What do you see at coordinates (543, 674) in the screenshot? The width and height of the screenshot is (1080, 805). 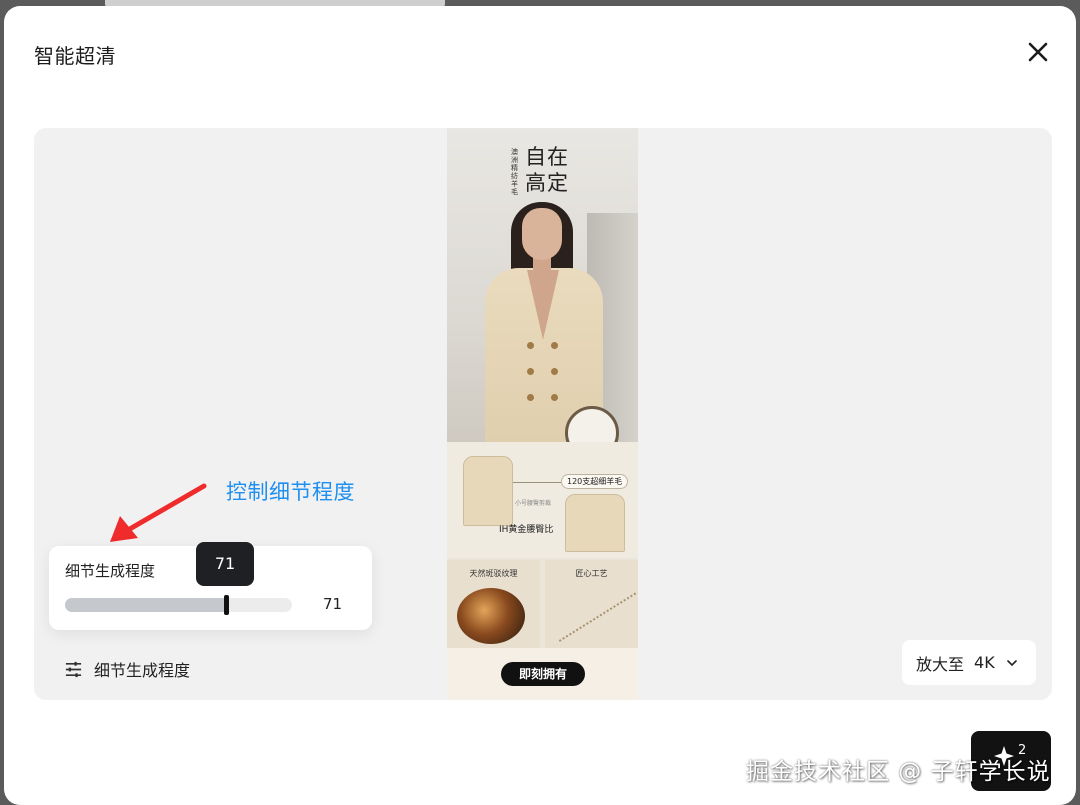 I see `poster-cta-label: 即刻拥有` at bounding box center [543, 674].